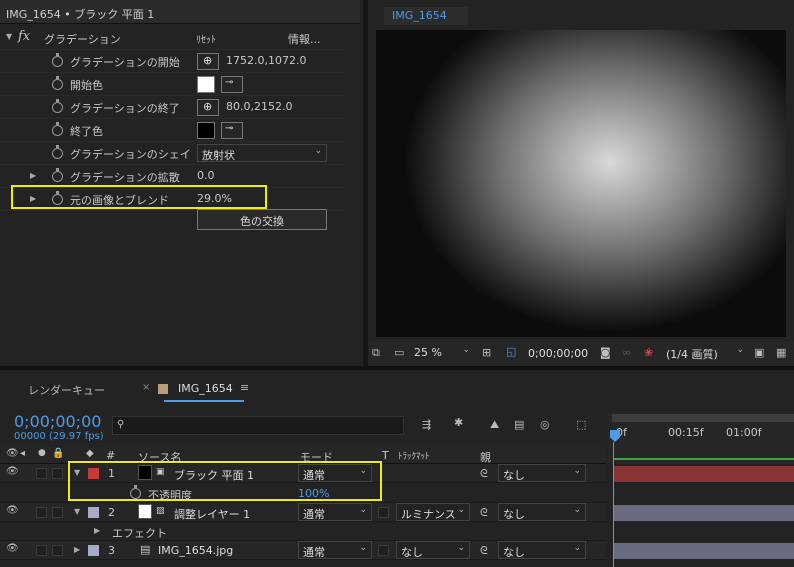  Describe the element at coordinates (266, 60) in the screenshot. I see `start-point-value: 1752.0,1072.0` at that location.